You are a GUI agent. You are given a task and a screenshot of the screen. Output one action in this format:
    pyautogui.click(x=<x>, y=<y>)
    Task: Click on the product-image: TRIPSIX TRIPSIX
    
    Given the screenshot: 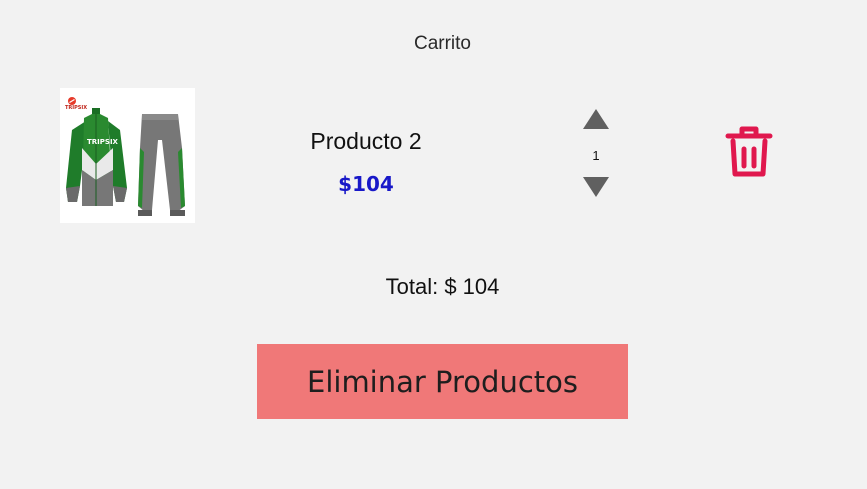 What is the action you would take?
    pyautogui.click(x=127, y=155)
    